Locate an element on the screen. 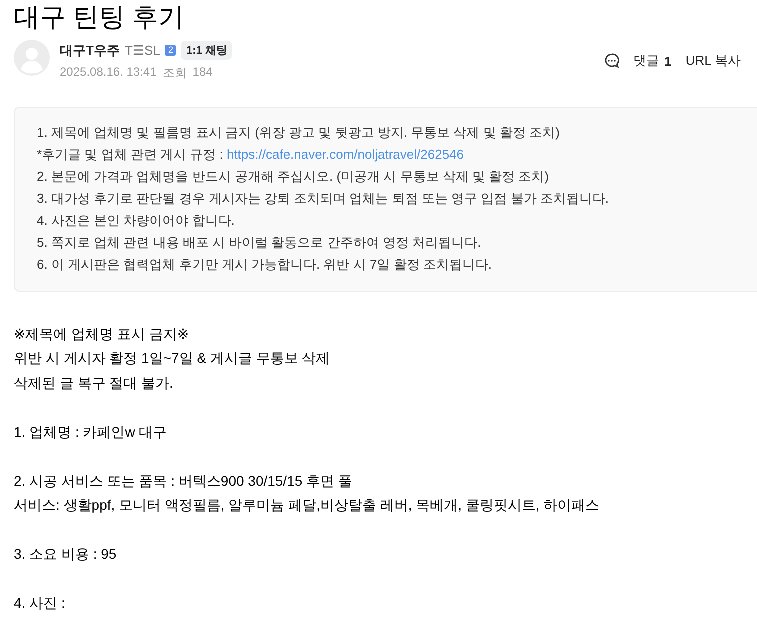  notice-text: 4. 사진은 본인 차량이어야 합니다. is located at coordinates (136, 221).